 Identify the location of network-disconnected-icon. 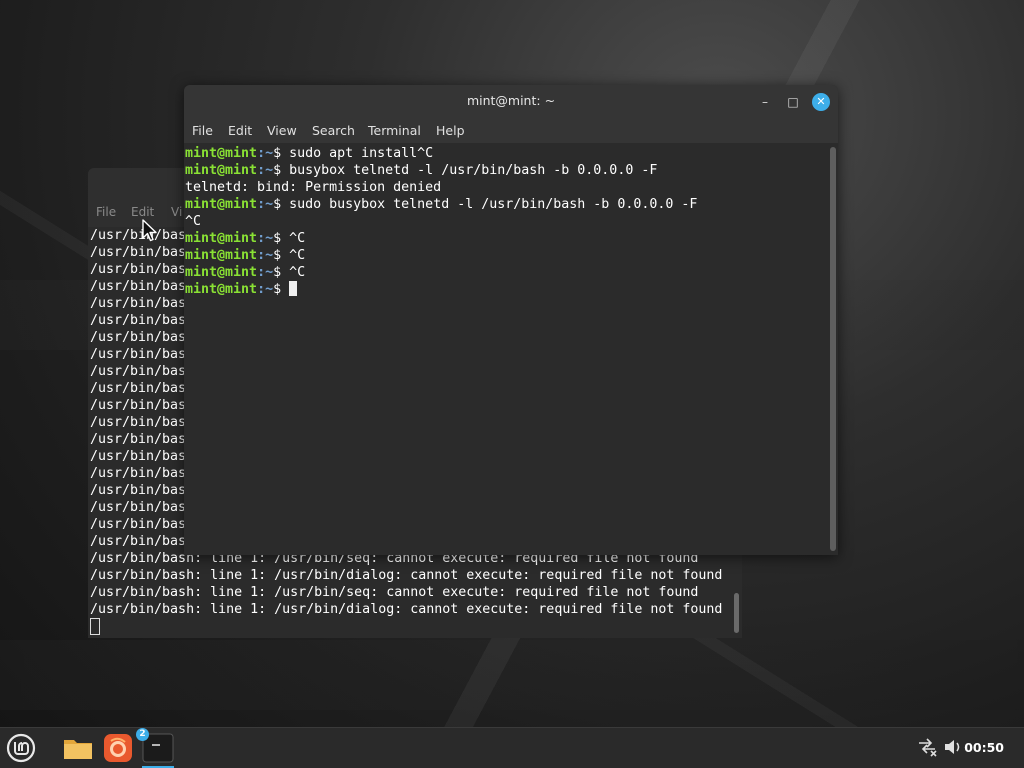
(927, 747).